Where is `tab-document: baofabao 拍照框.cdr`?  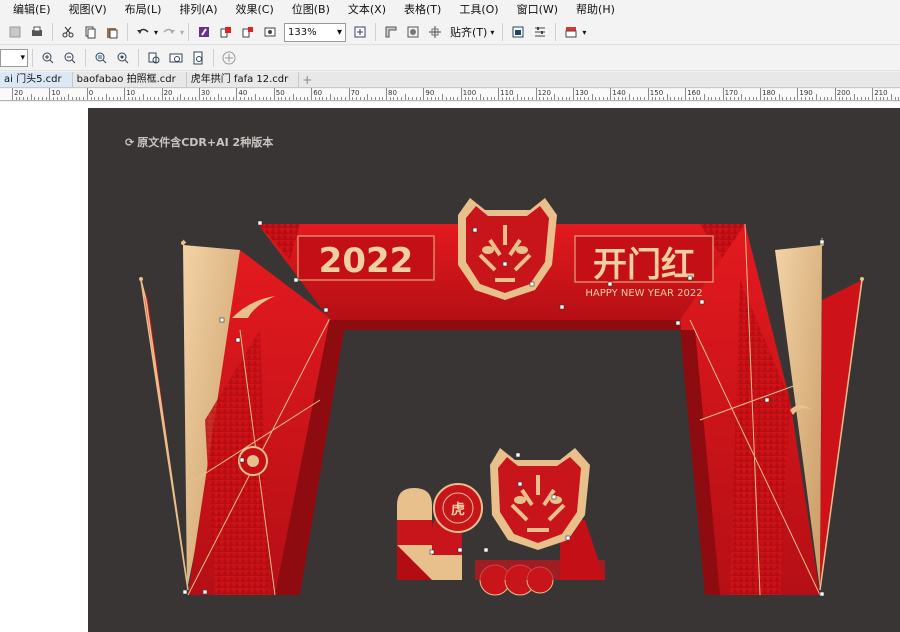 tab-document: baofabao 拍照框.cdr is located at coordinates (130, 79).